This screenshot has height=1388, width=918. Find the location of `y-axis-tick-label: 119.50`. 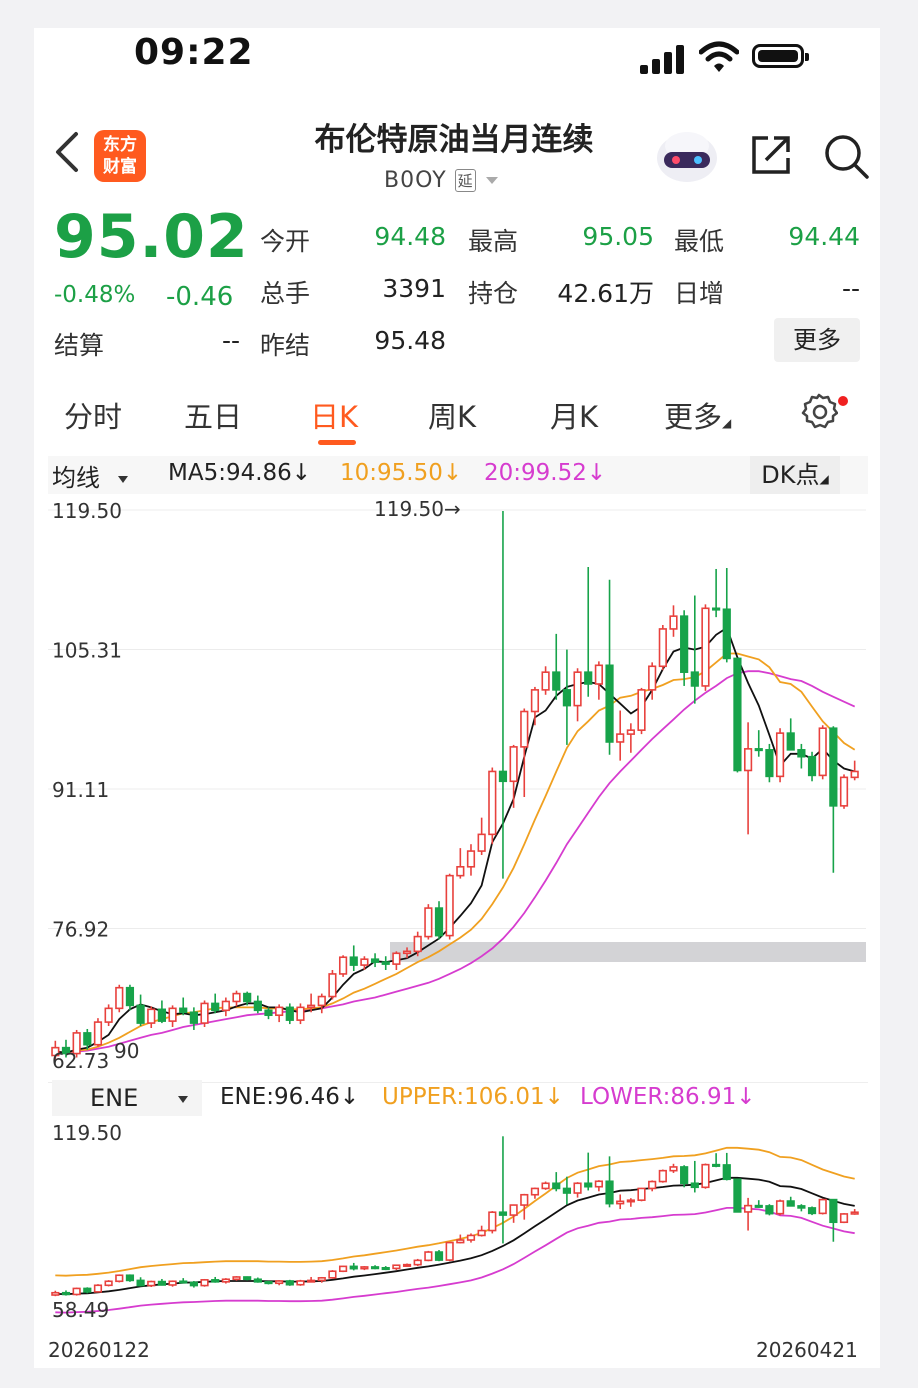

y-axis-tick-label: 119.50 is located at coordinates (87, 511).